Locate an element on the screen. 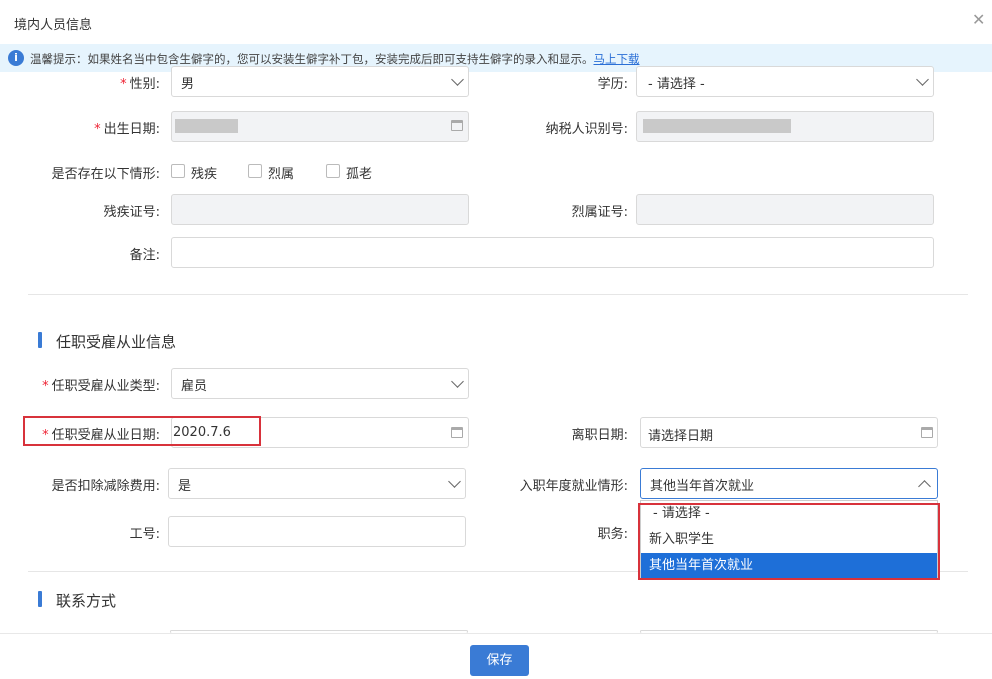  disability-option-label: 残疾 is located at coordinates (204, 174).